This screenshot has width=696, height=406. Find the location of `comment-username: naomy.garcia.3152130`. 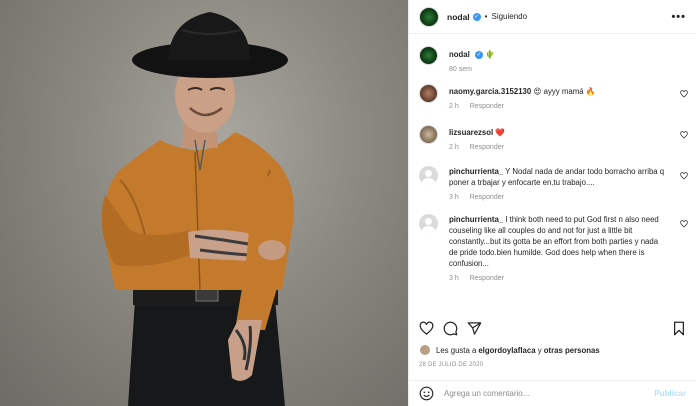

comment-username: naomy.garcia.3152130 is located at coordinates (490, 91).